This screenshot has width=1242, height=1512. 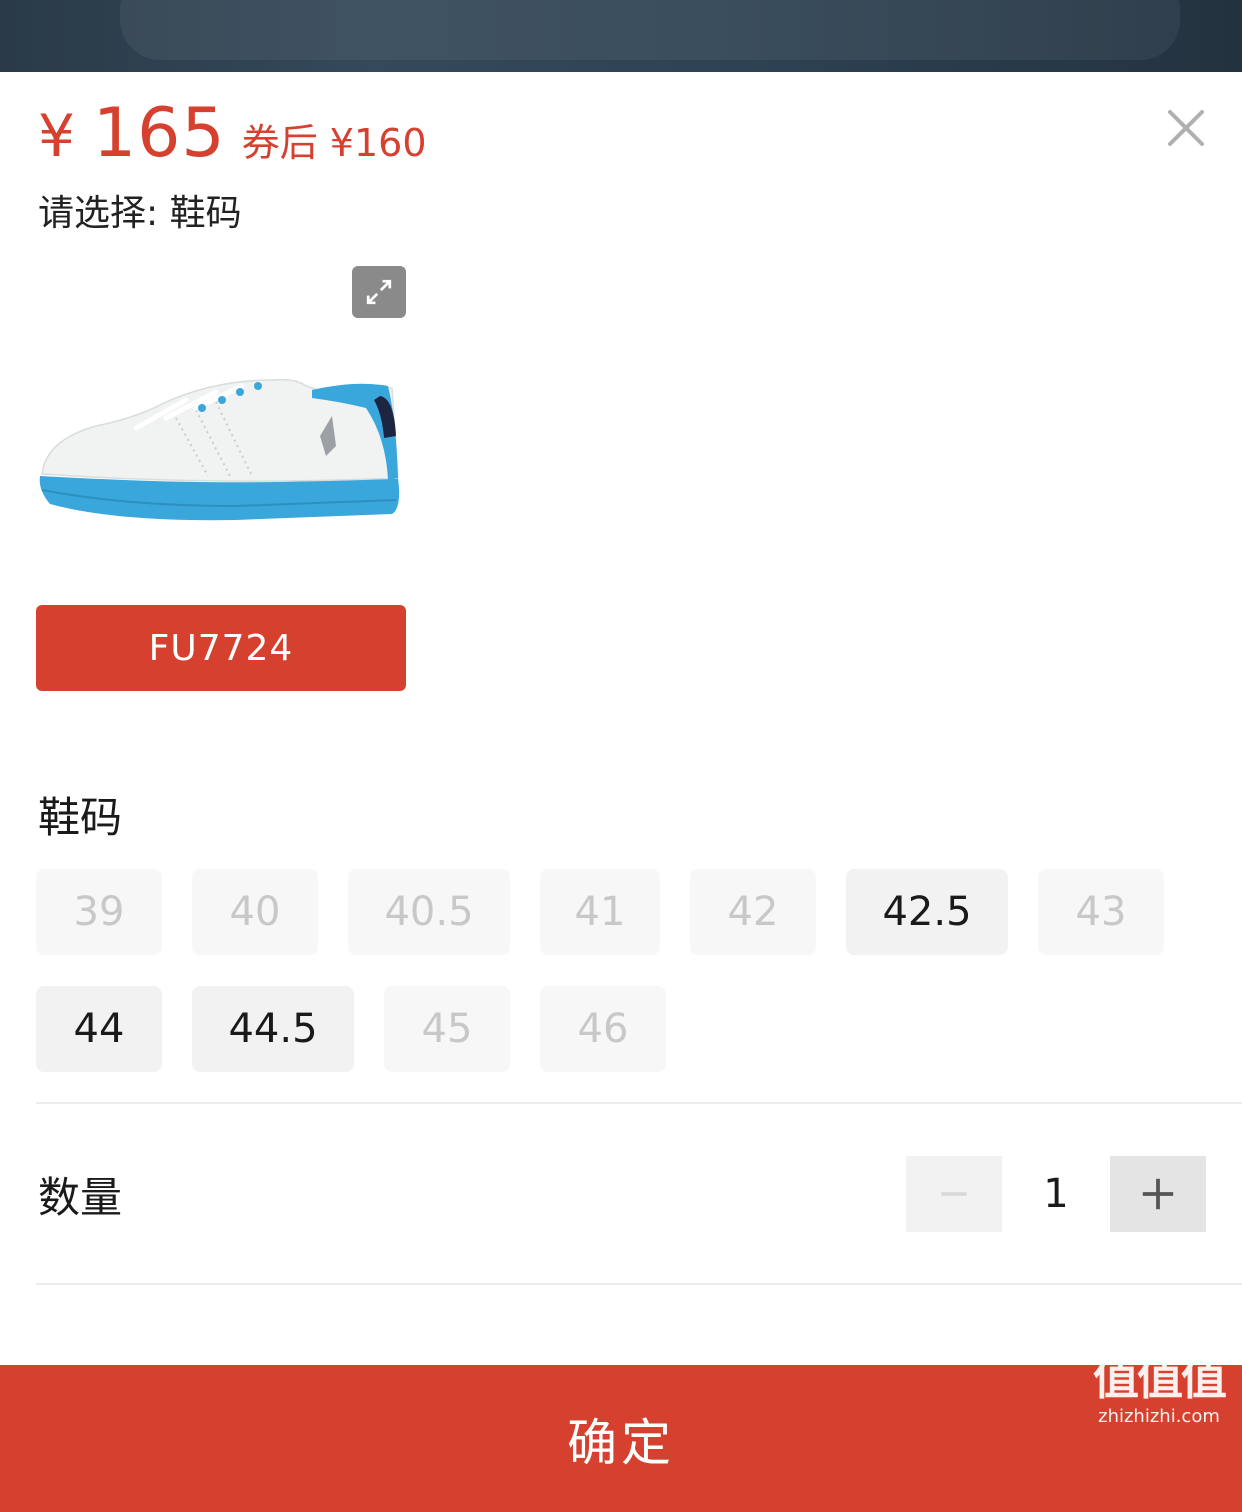 What do you see at coordinates (80, 1197) in the screenshot?
I see `quantity-label: 数量` at bounding box center [80, 1197].